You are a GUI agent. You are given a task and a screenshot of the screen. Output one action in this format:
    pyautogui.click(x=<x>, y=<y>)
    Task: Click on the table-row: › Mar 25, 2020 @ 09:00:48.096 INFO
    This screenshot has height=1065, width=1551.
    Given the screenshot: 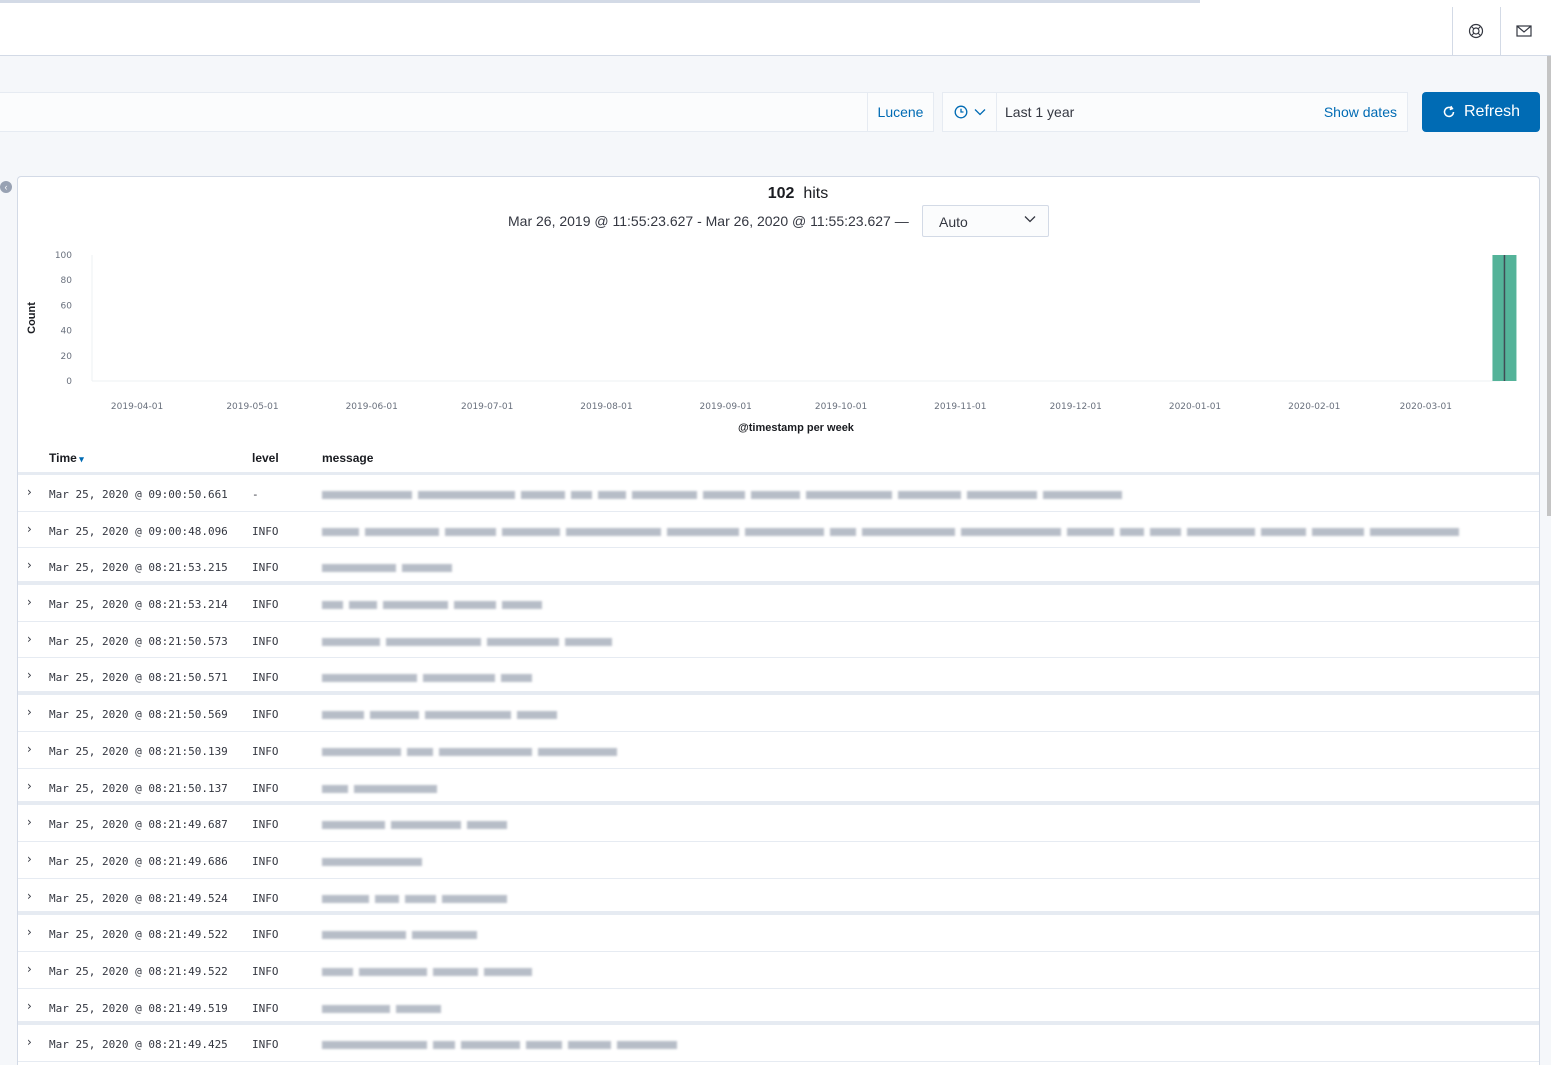 What is the action you would take?
    pyautogui.click(x=778, y=530)
    